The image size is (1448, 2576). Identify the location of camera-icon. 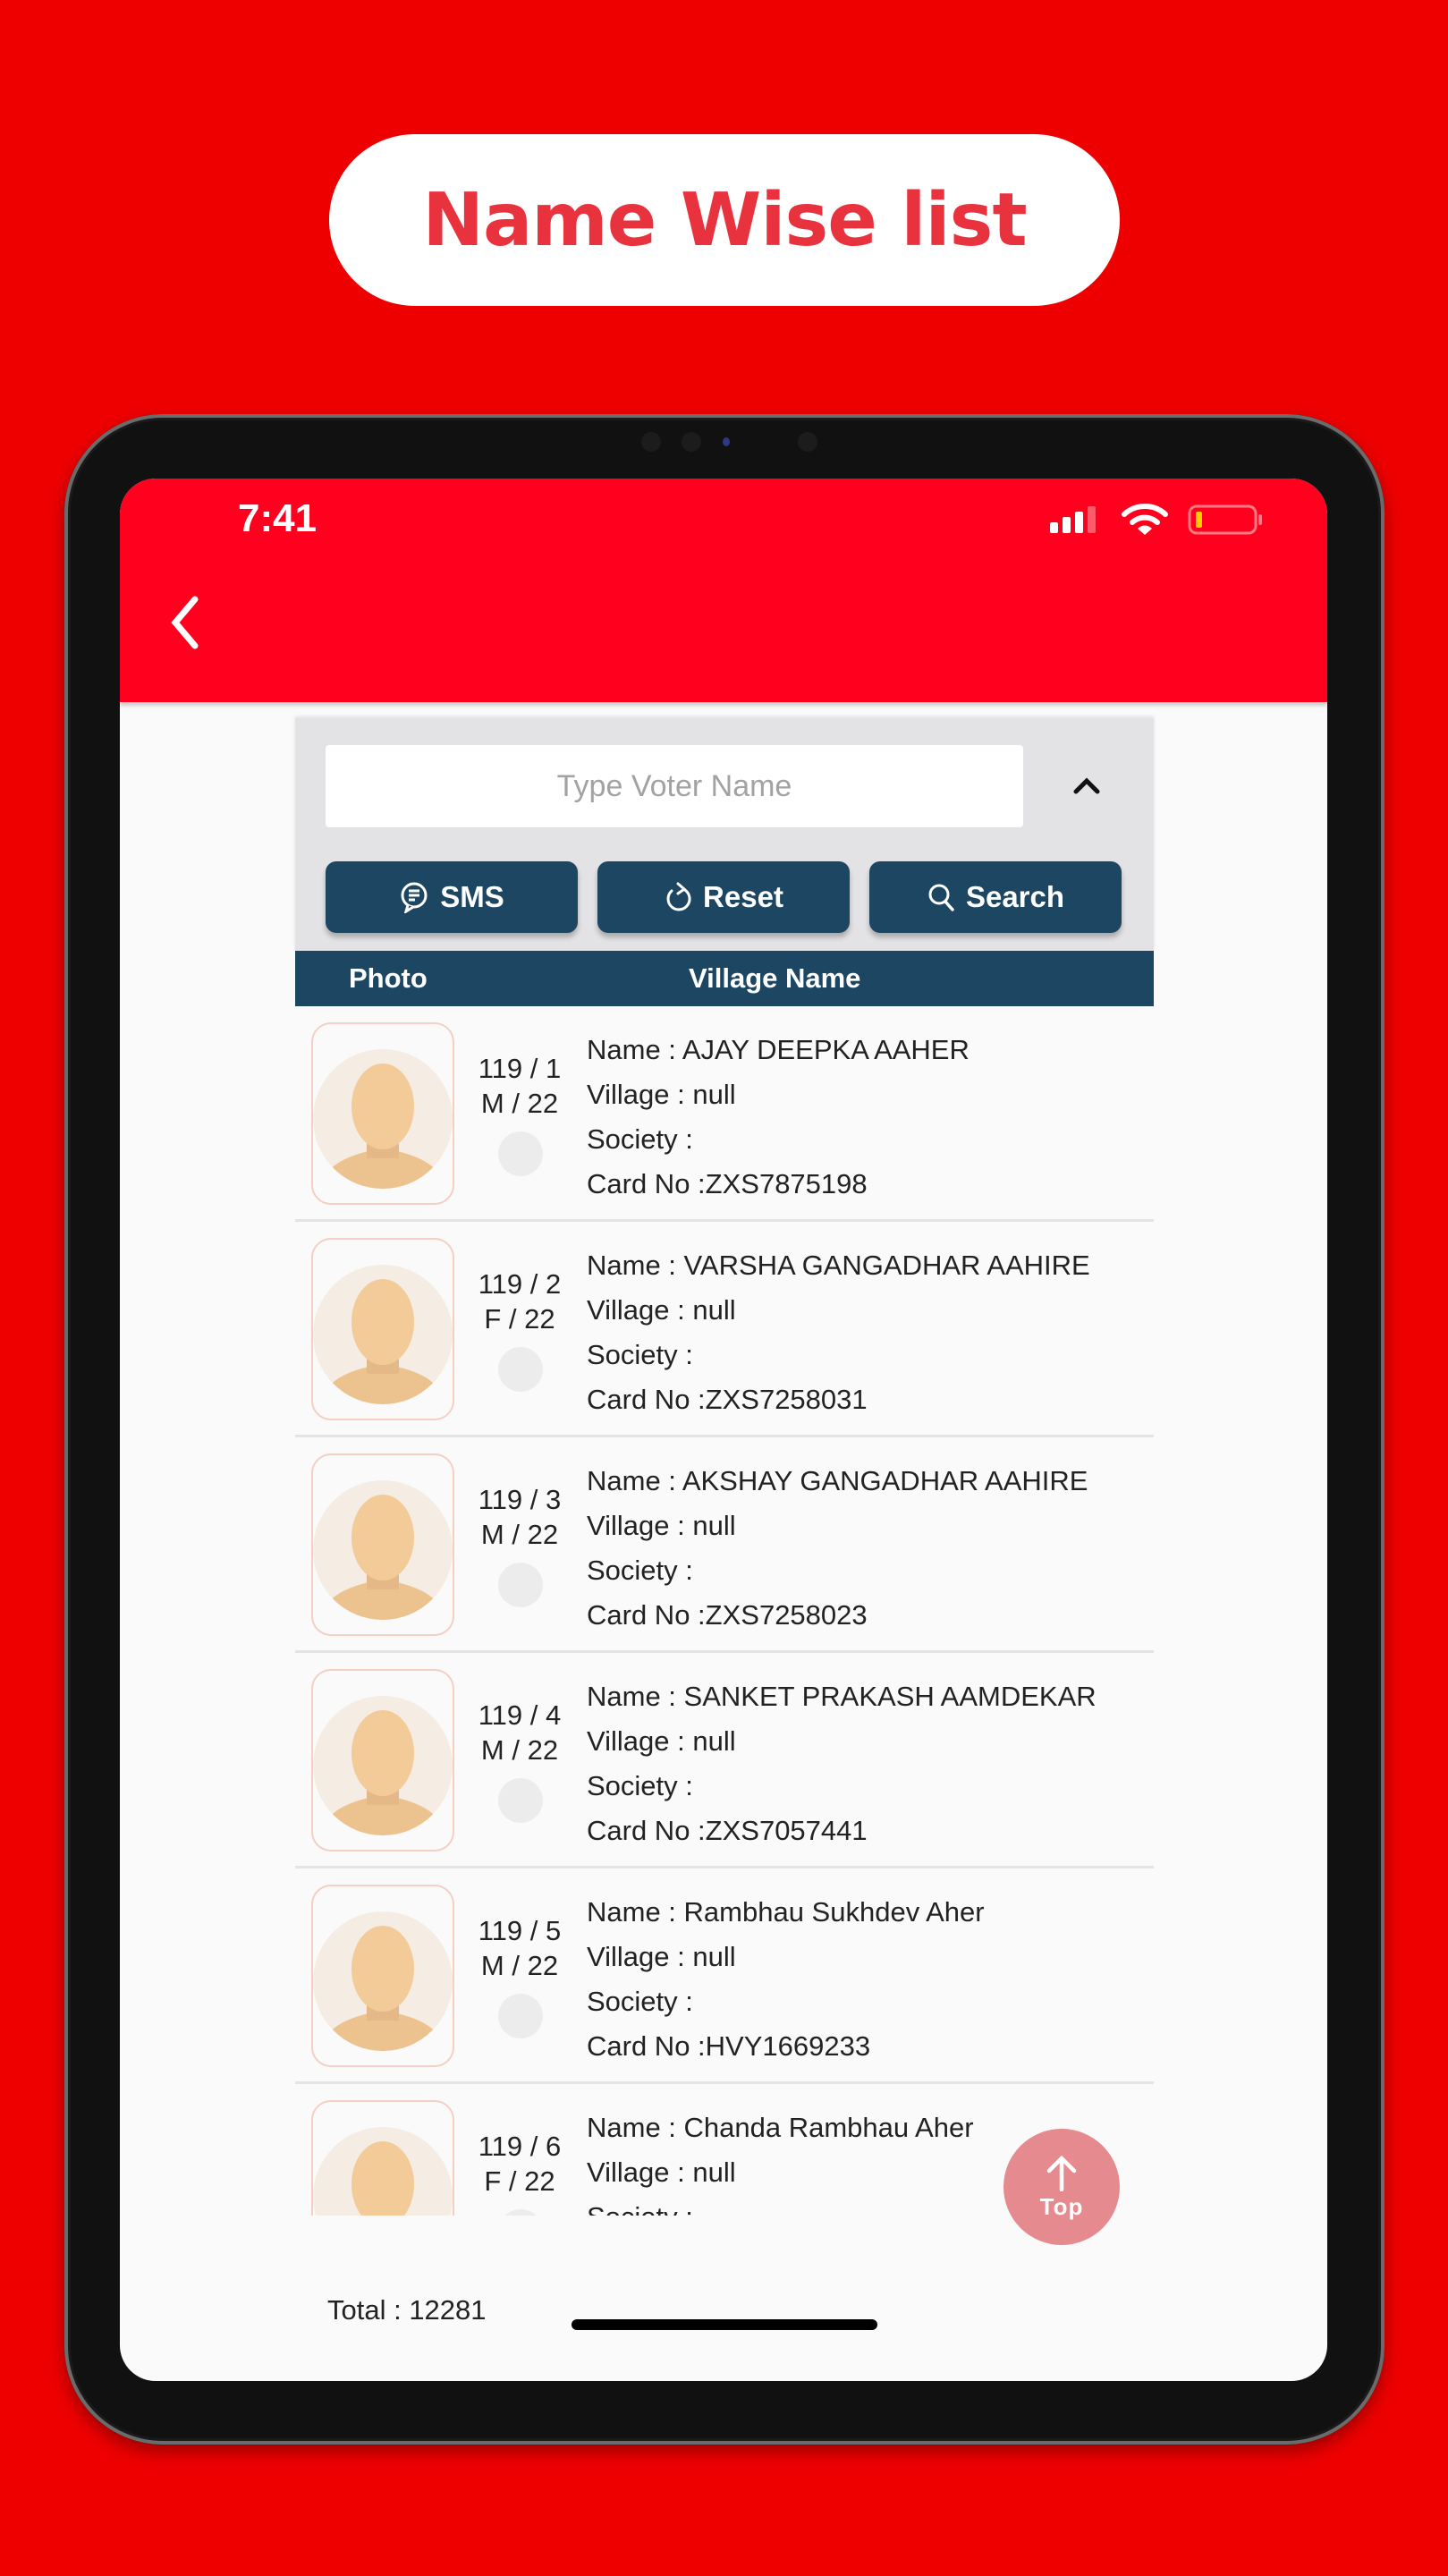
(726, 441).